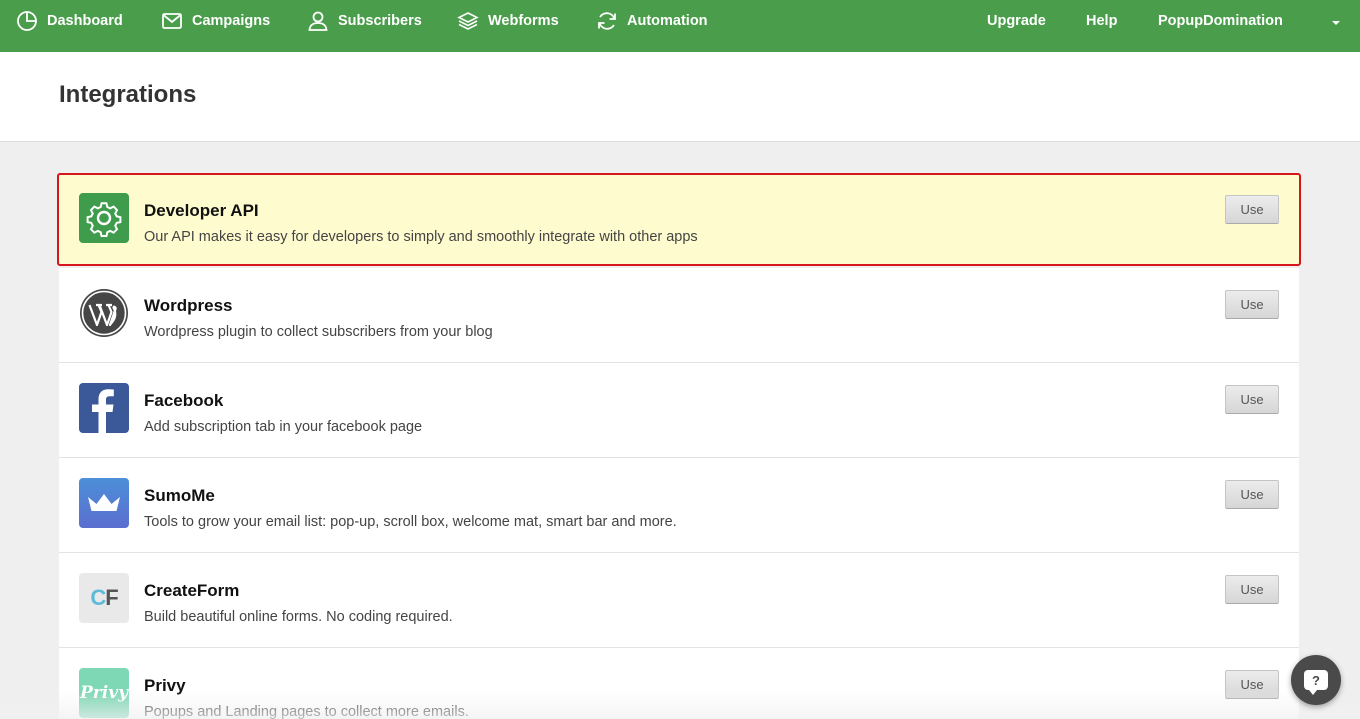  I want to click on nav-dashboard-label: Dashboard, so click(85, 21).